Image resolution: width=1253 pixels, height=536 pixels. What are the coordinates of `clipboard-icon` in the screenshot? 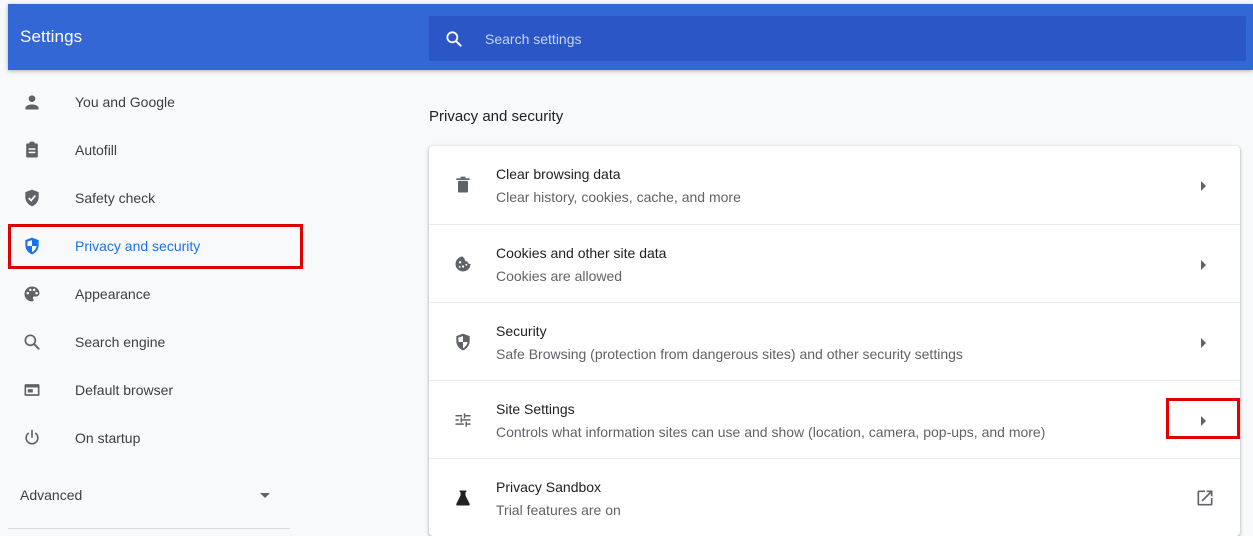 It's located at (32, 149).